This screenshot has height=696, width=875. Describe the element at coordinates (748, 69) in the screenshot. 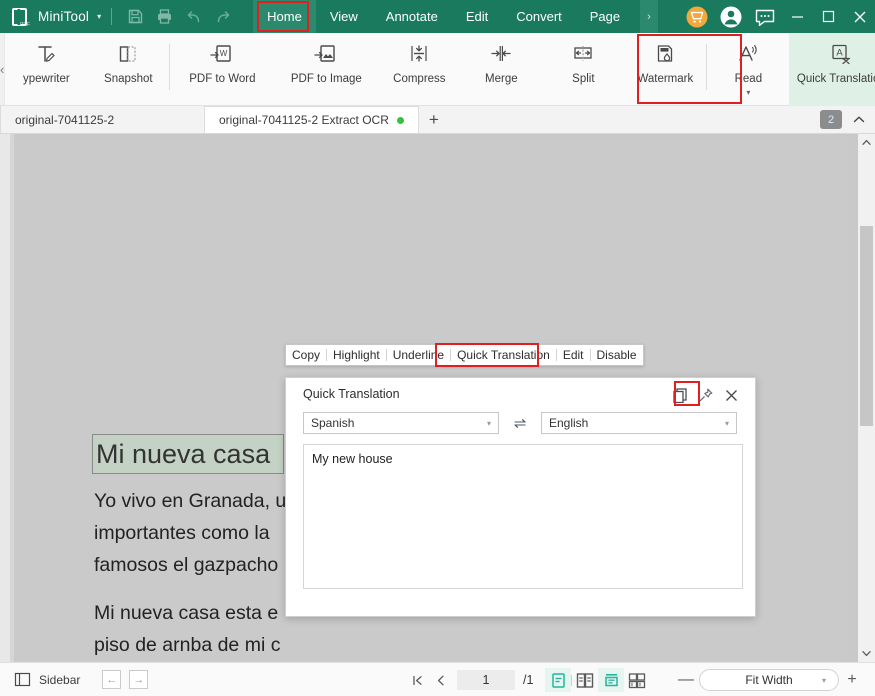

I see `ribbon-item-read: Read ▾` at that location.